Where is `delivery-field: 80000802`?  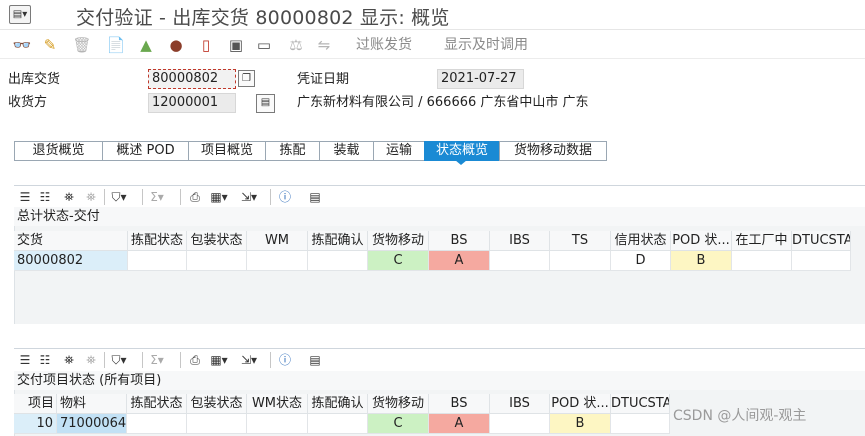
delivery-field: 80000802 is located at coordinates (192, 79).